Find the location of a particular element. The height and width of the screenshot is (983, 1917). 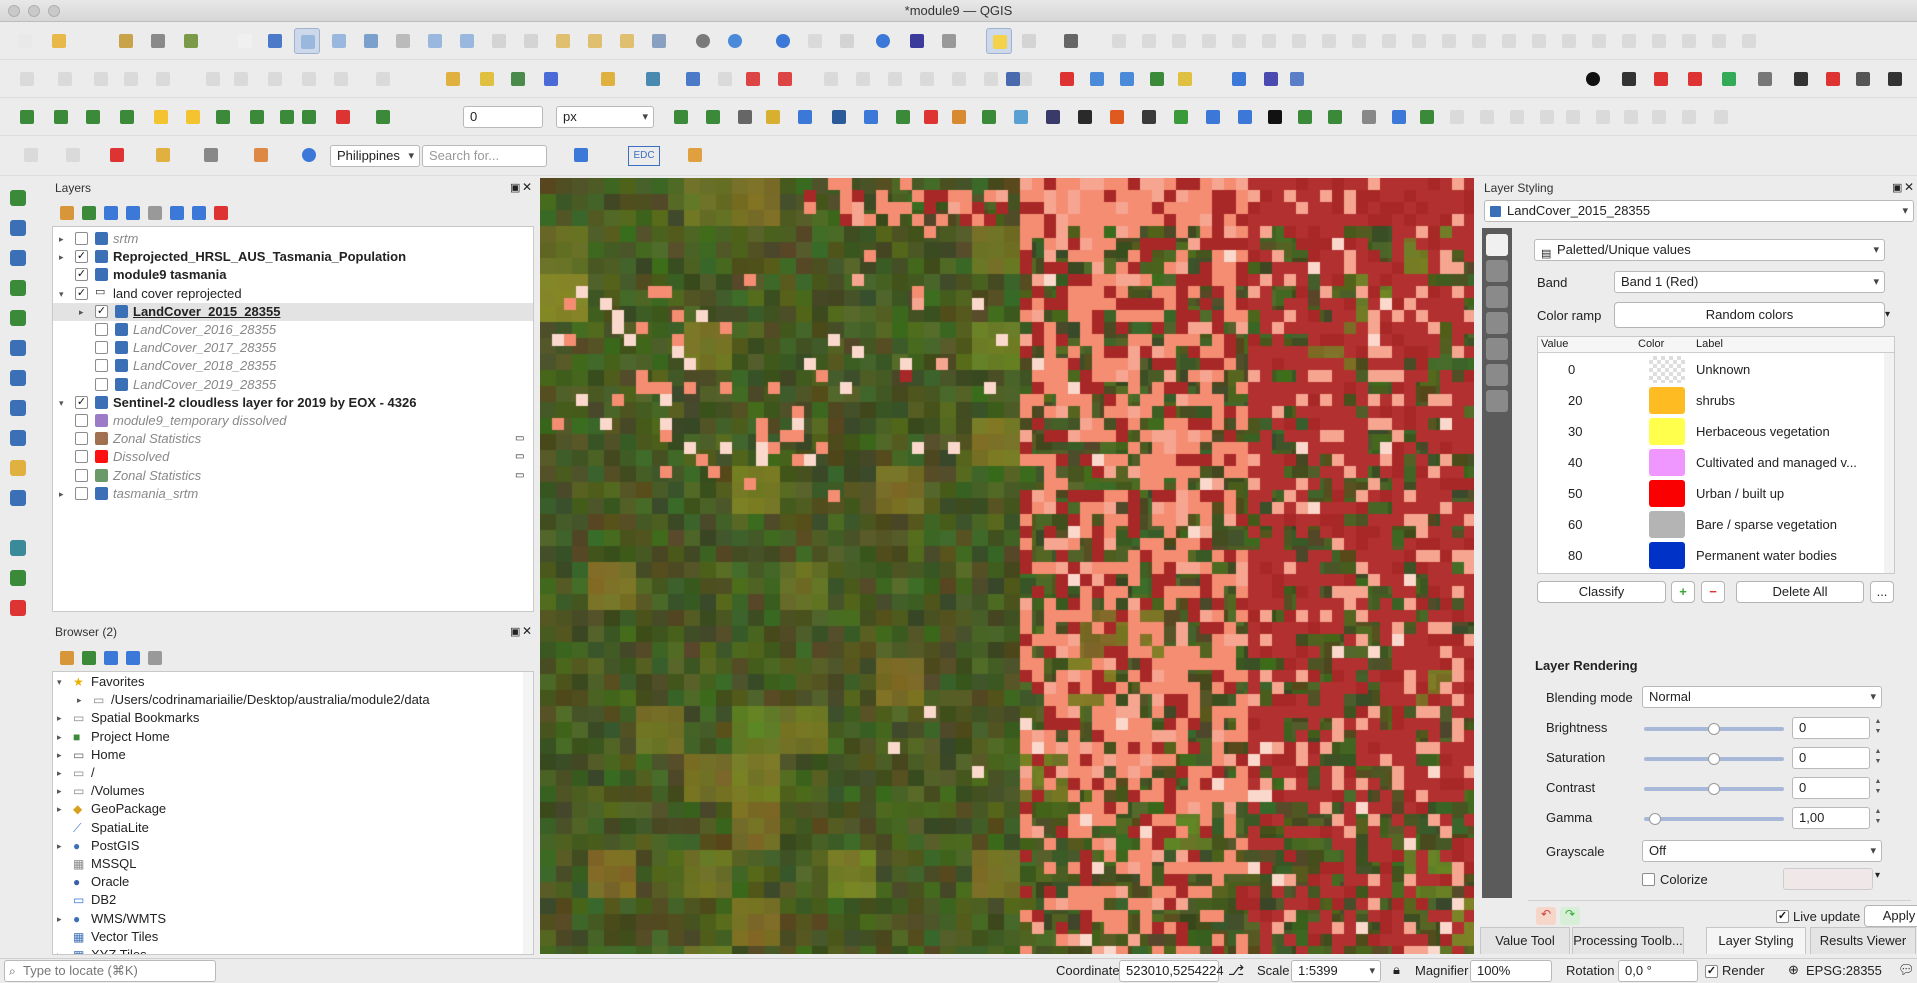

processing-plugin-14-icon is located at coordinates (1085, 117).